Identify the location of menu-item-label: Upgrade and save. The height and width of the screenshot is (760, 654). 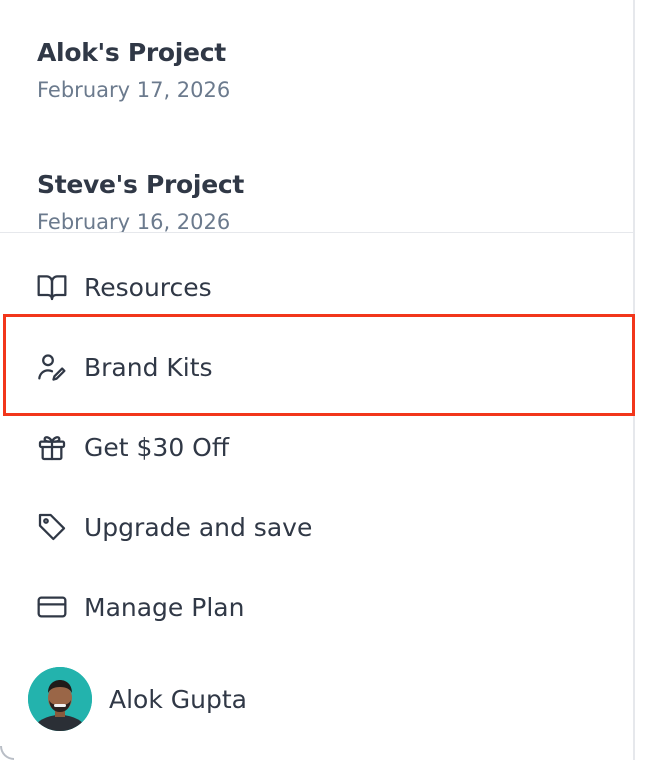
(198, 527).